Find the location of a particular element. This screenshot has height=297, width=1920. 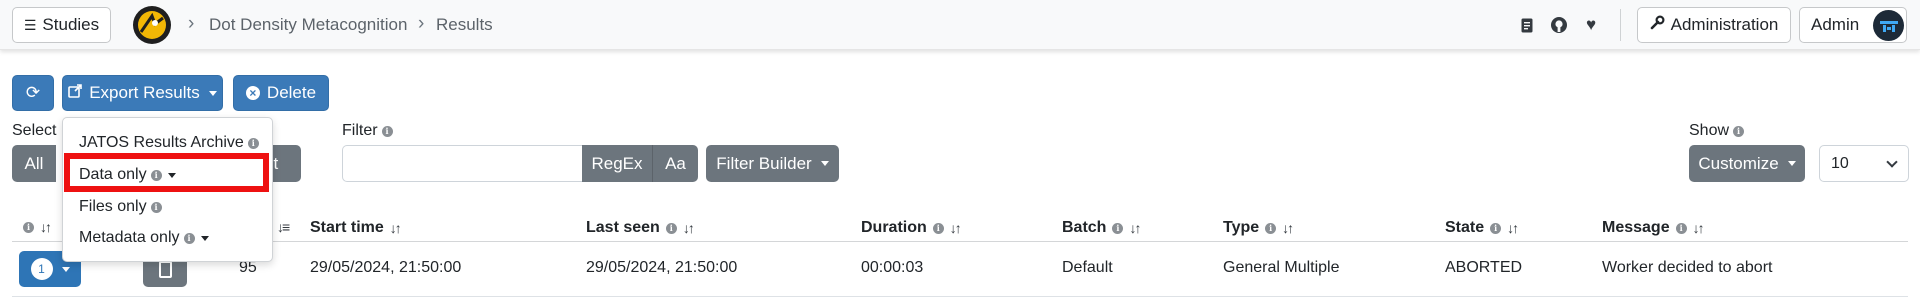

sort-descending-icon: ↓≡ is located at coordinates (283, 227).